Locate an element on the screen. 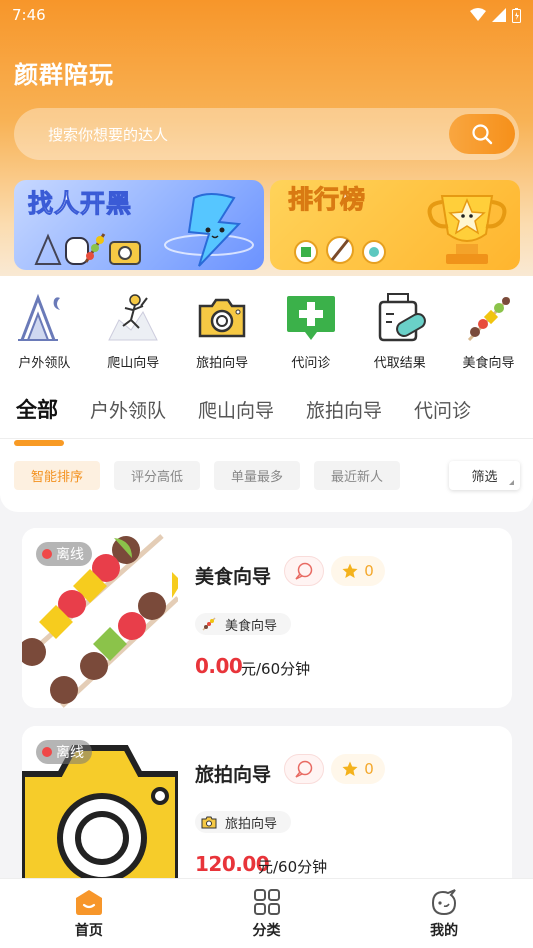 The height and width of the screenshot is (948, 533). rank-medals-illustration is located at coordinates (340, 250).